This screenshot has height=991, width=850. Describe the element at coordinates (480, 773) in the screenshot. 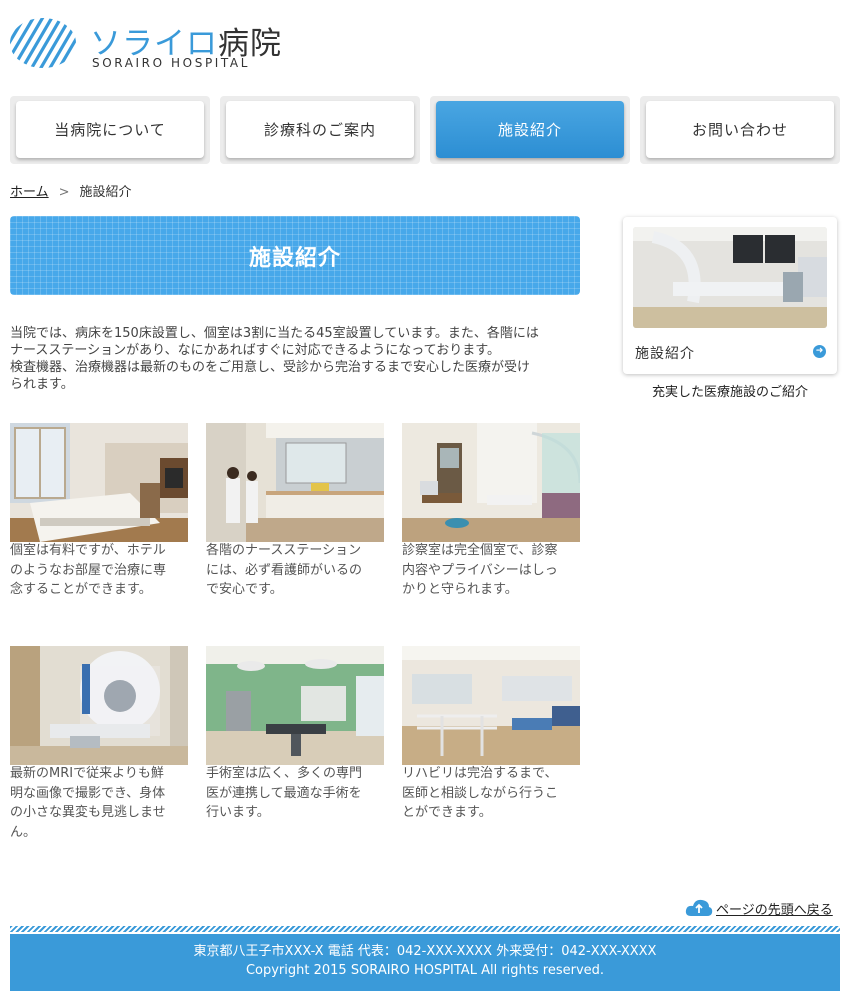

I see `caption-line: リハビリは完治するまで、` at that location.